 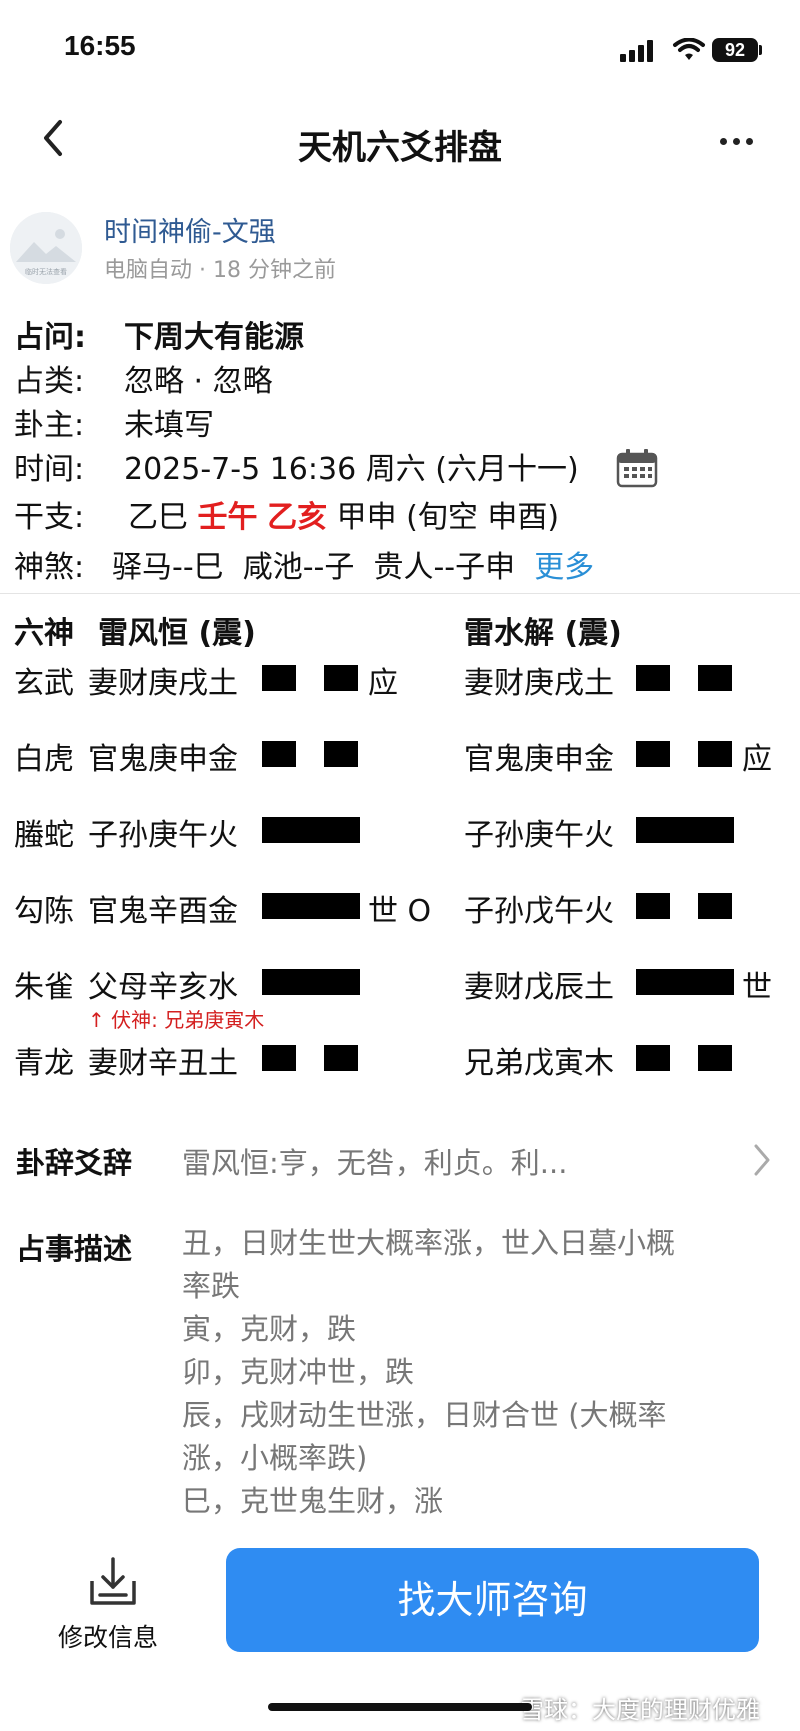 What do you see at coordinates (539, 759) in the screenshot?
I see `changed-line-text: 官鬼庚申金` at bounding box center [539, 759].